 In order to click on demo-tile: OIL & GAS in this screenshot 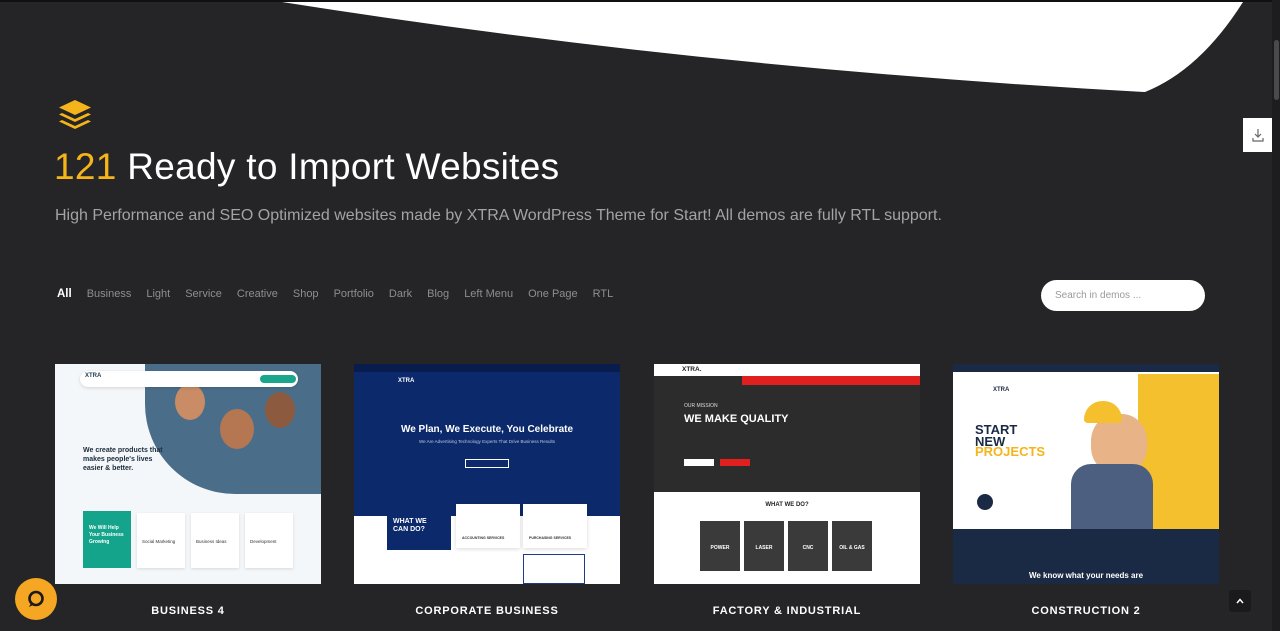, I will do `click(852, 546)`.